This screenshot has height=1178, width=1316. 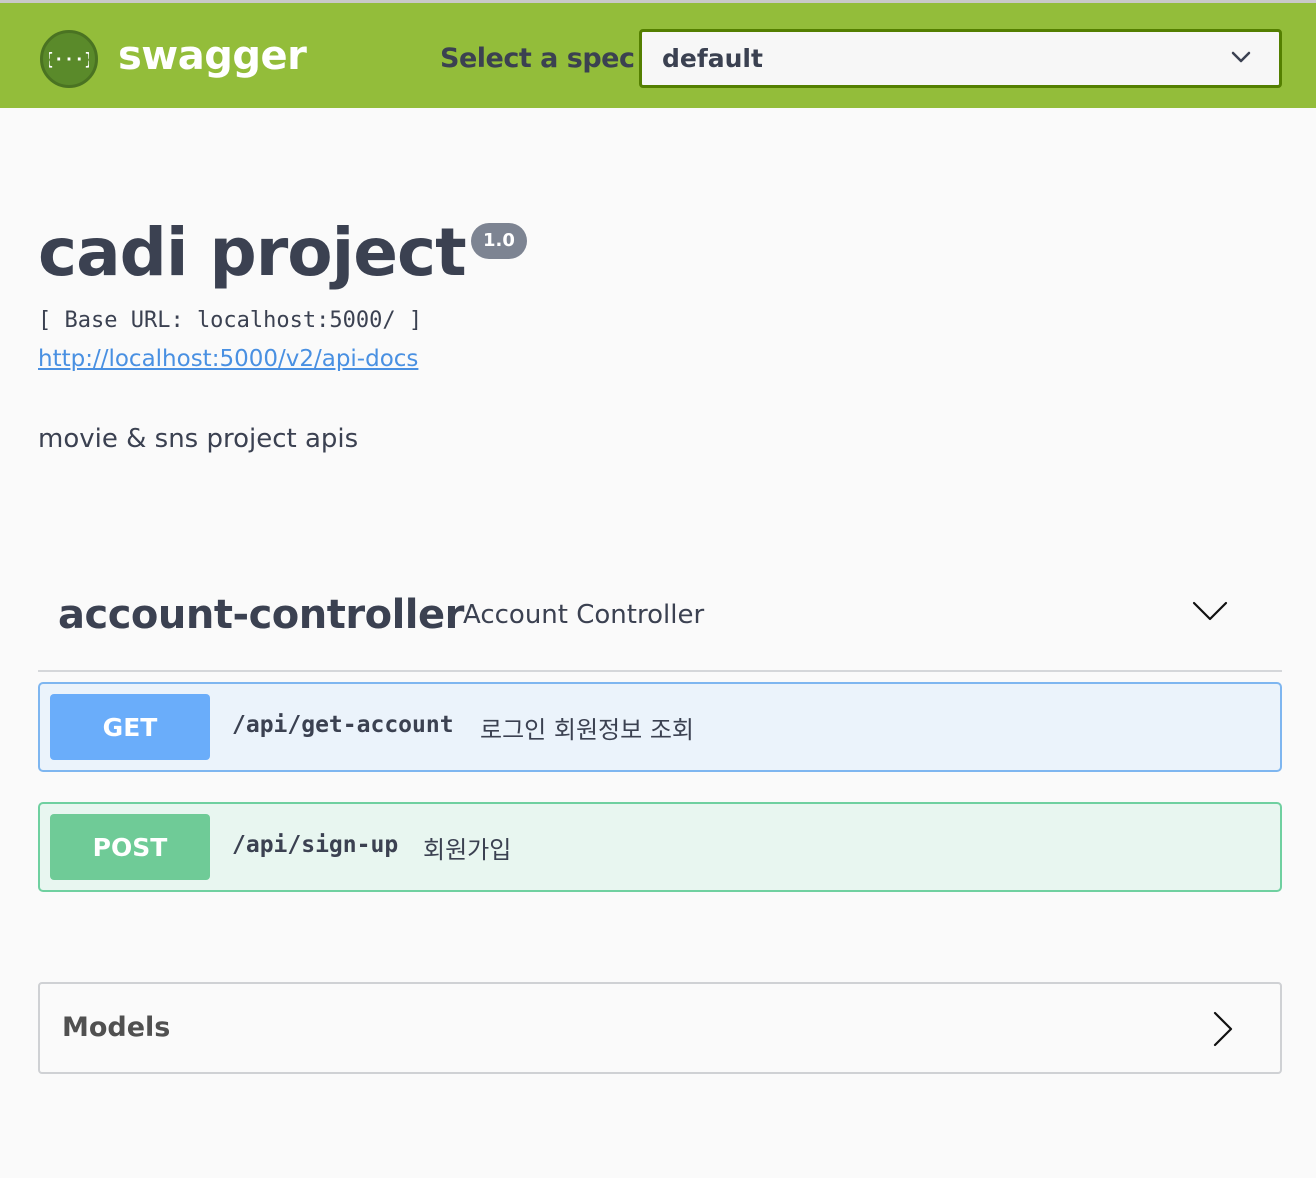 I want to click on operation-summary: 회원가입, so click(x=467, y=850).